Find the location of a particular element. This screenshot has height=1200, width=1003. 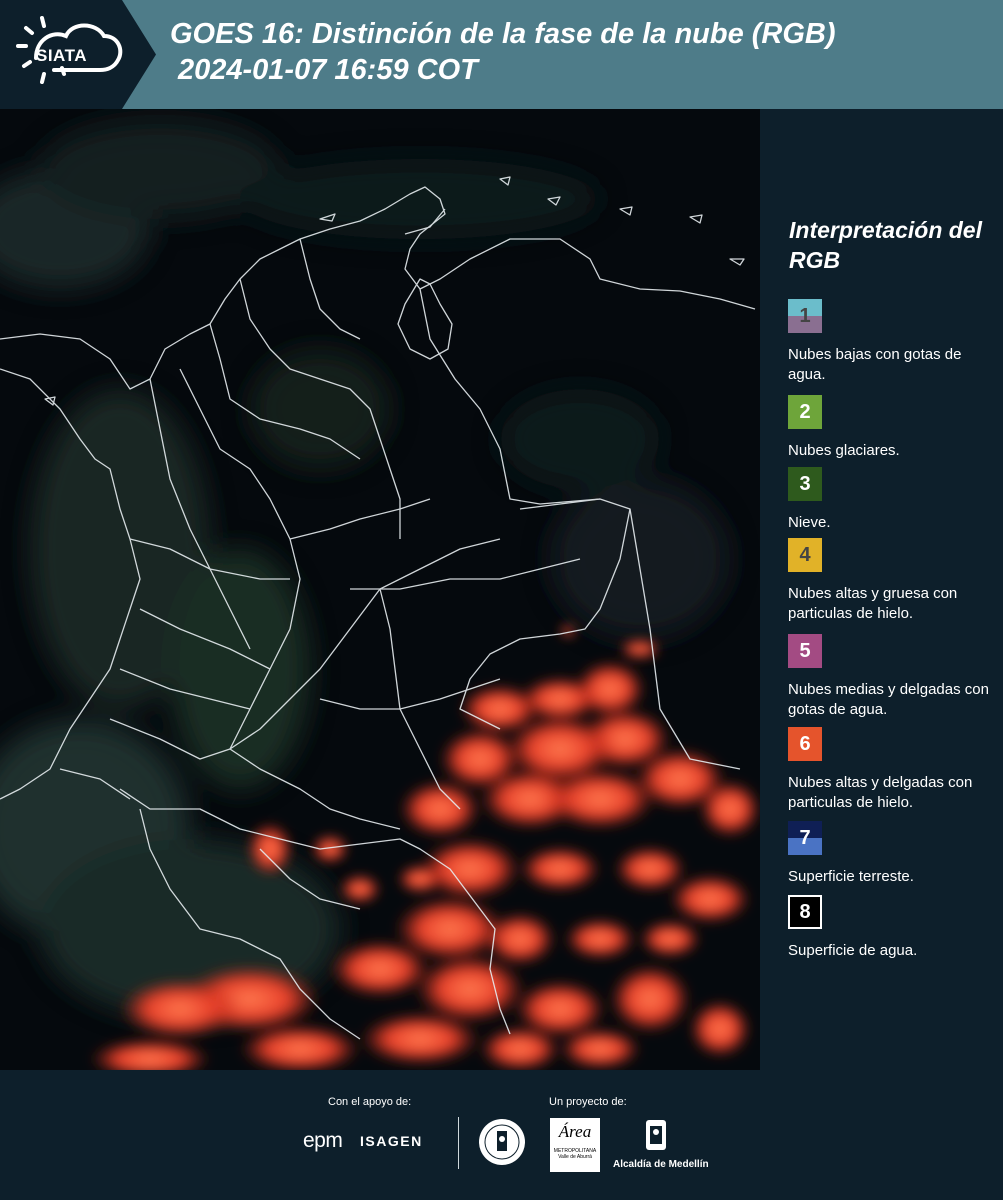

epm-logo: epm is located at coordinates (323, 1140).